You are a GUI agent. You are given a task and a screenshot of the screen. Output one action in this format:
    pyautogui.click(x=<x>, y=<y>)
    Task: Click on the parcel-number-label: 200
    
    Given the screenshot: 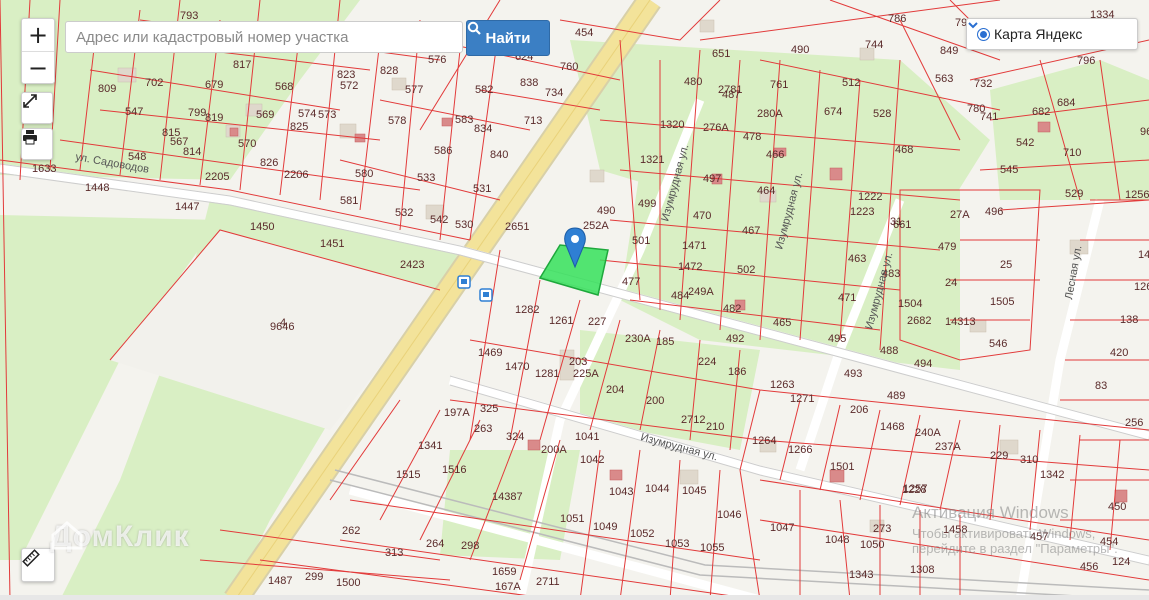 What is the action you would take?
    pyautogui.click(x=655, y=401)
    